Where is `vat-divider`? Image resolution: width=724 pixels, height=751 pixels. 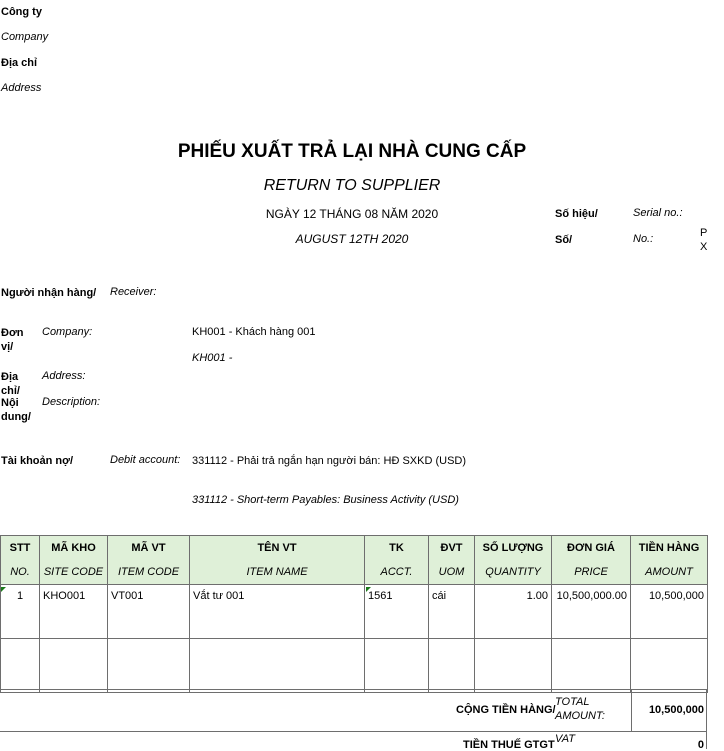
vat-divider is located at coordinates (353, 731).